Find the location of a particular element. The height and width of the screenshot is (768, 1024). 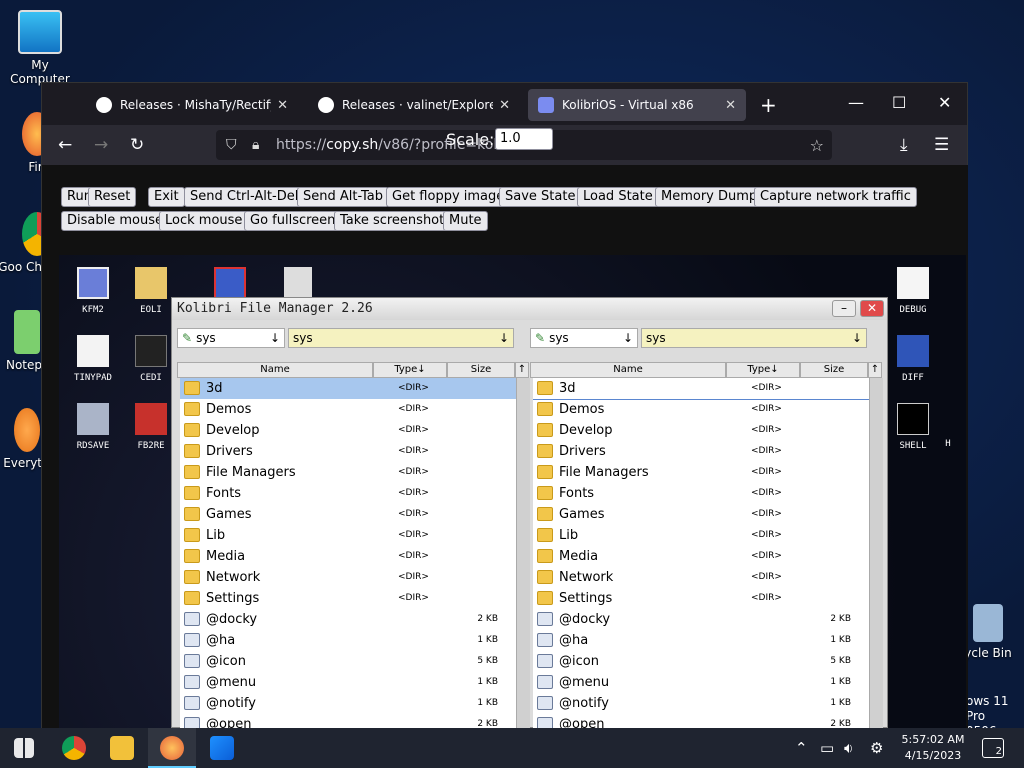

kolibri-icon-h: H is located at coordinates (948, 444).